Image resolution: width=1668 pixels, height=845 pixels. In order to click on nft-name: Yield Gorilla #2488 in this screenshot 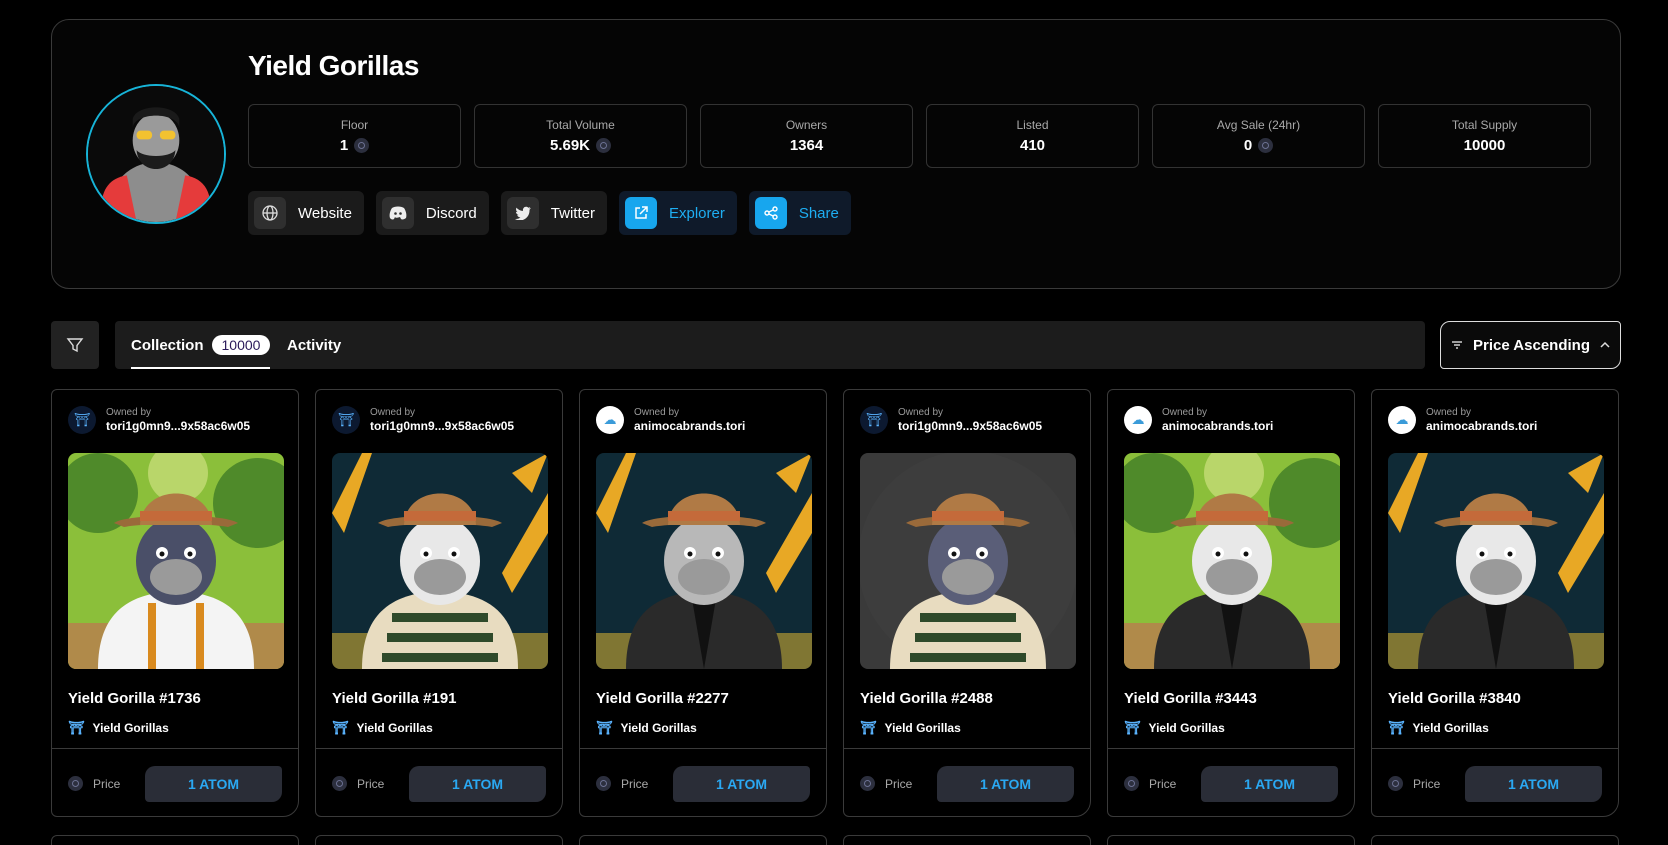, I will do `click(926, 698)`.